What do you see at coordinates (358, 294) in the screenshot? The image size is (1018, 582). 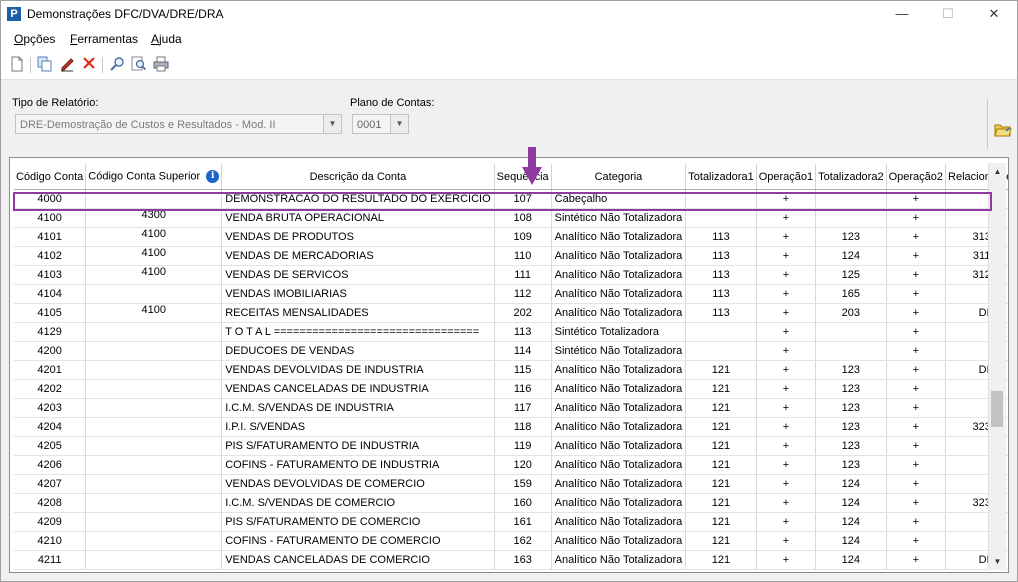 I see `cell-descricao: VENDAS IMOBILIARIAS` at bounding box center [358, 294].